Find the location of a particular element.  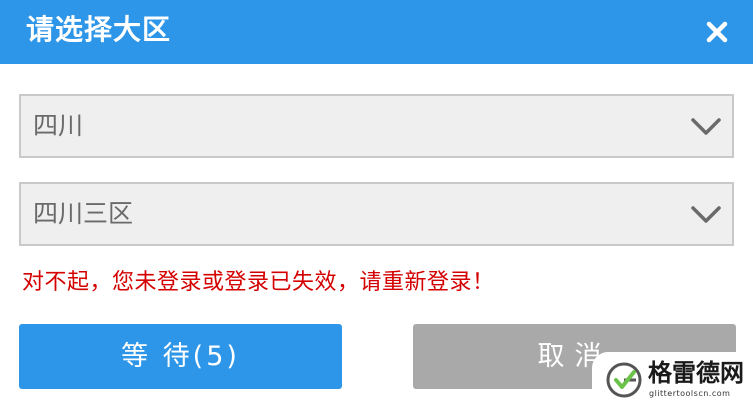

watermark-url: glittertoolscn.com is located at coordinates (690, 393).